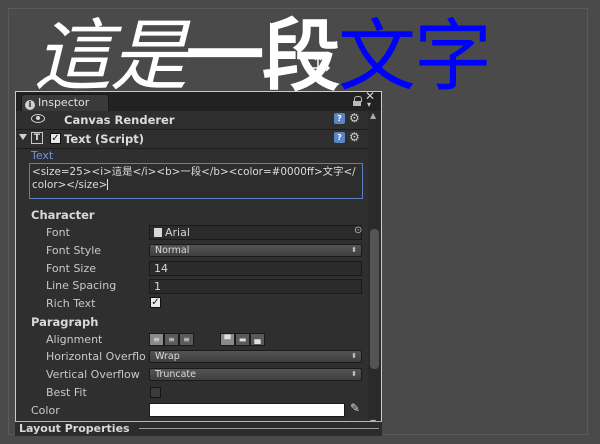 The width and height of the screenshot is (600, 444). What do you see at coordinates (161, 268) in the screenshot?
I see `font-size-value: 14` at bounding box center [161, 268].